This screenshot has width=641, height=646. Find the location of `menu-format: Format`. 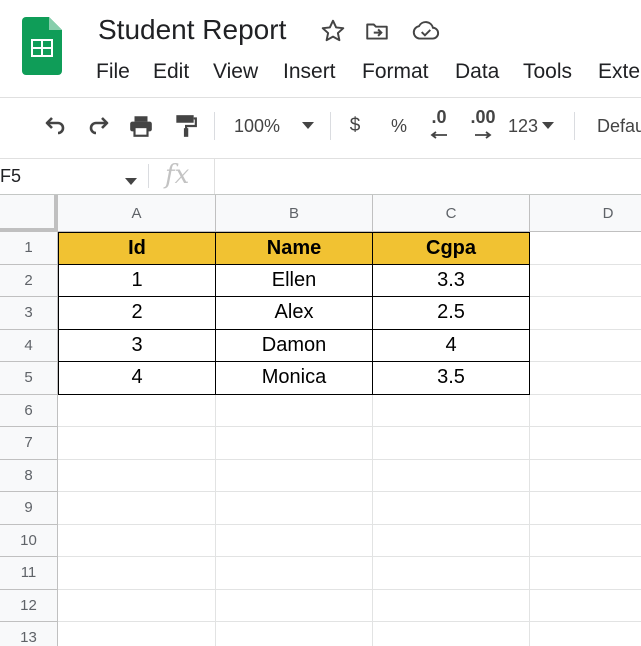

menu-format: Format is located at coordinates (395, 72).